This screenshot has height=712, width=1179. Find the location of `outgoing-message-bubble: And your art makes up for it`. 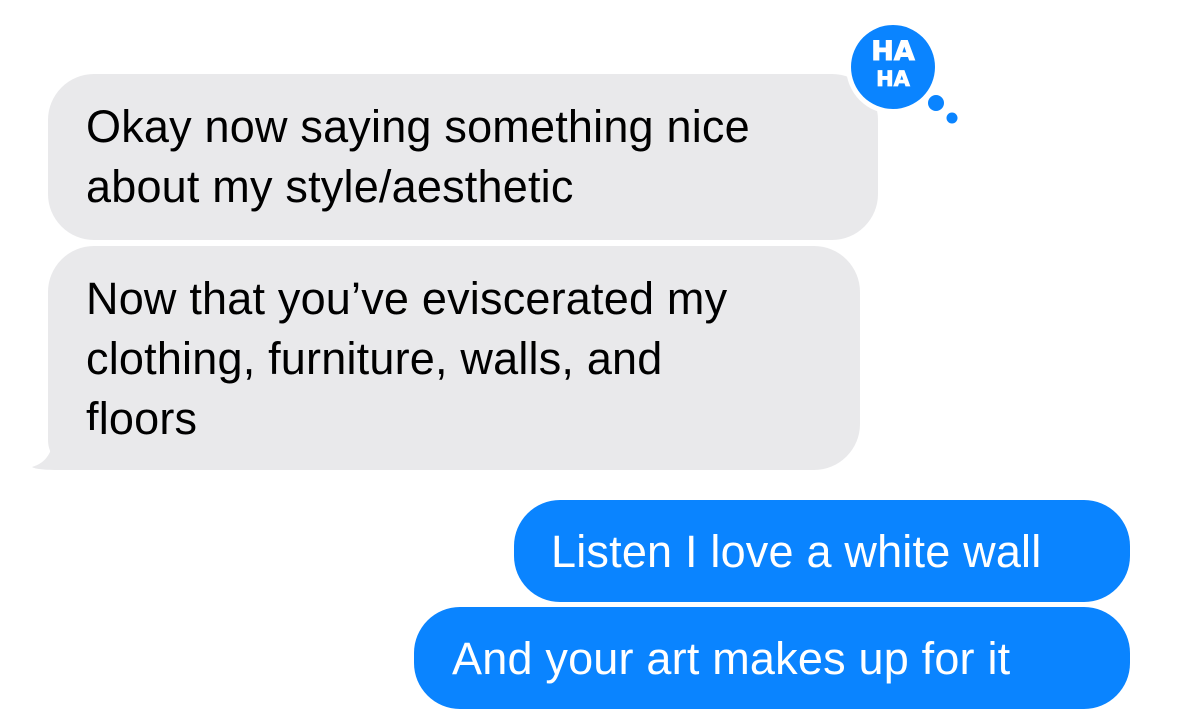

outgoing-message-bubble: And your art makes up for it is located at coordinates (772, 658).